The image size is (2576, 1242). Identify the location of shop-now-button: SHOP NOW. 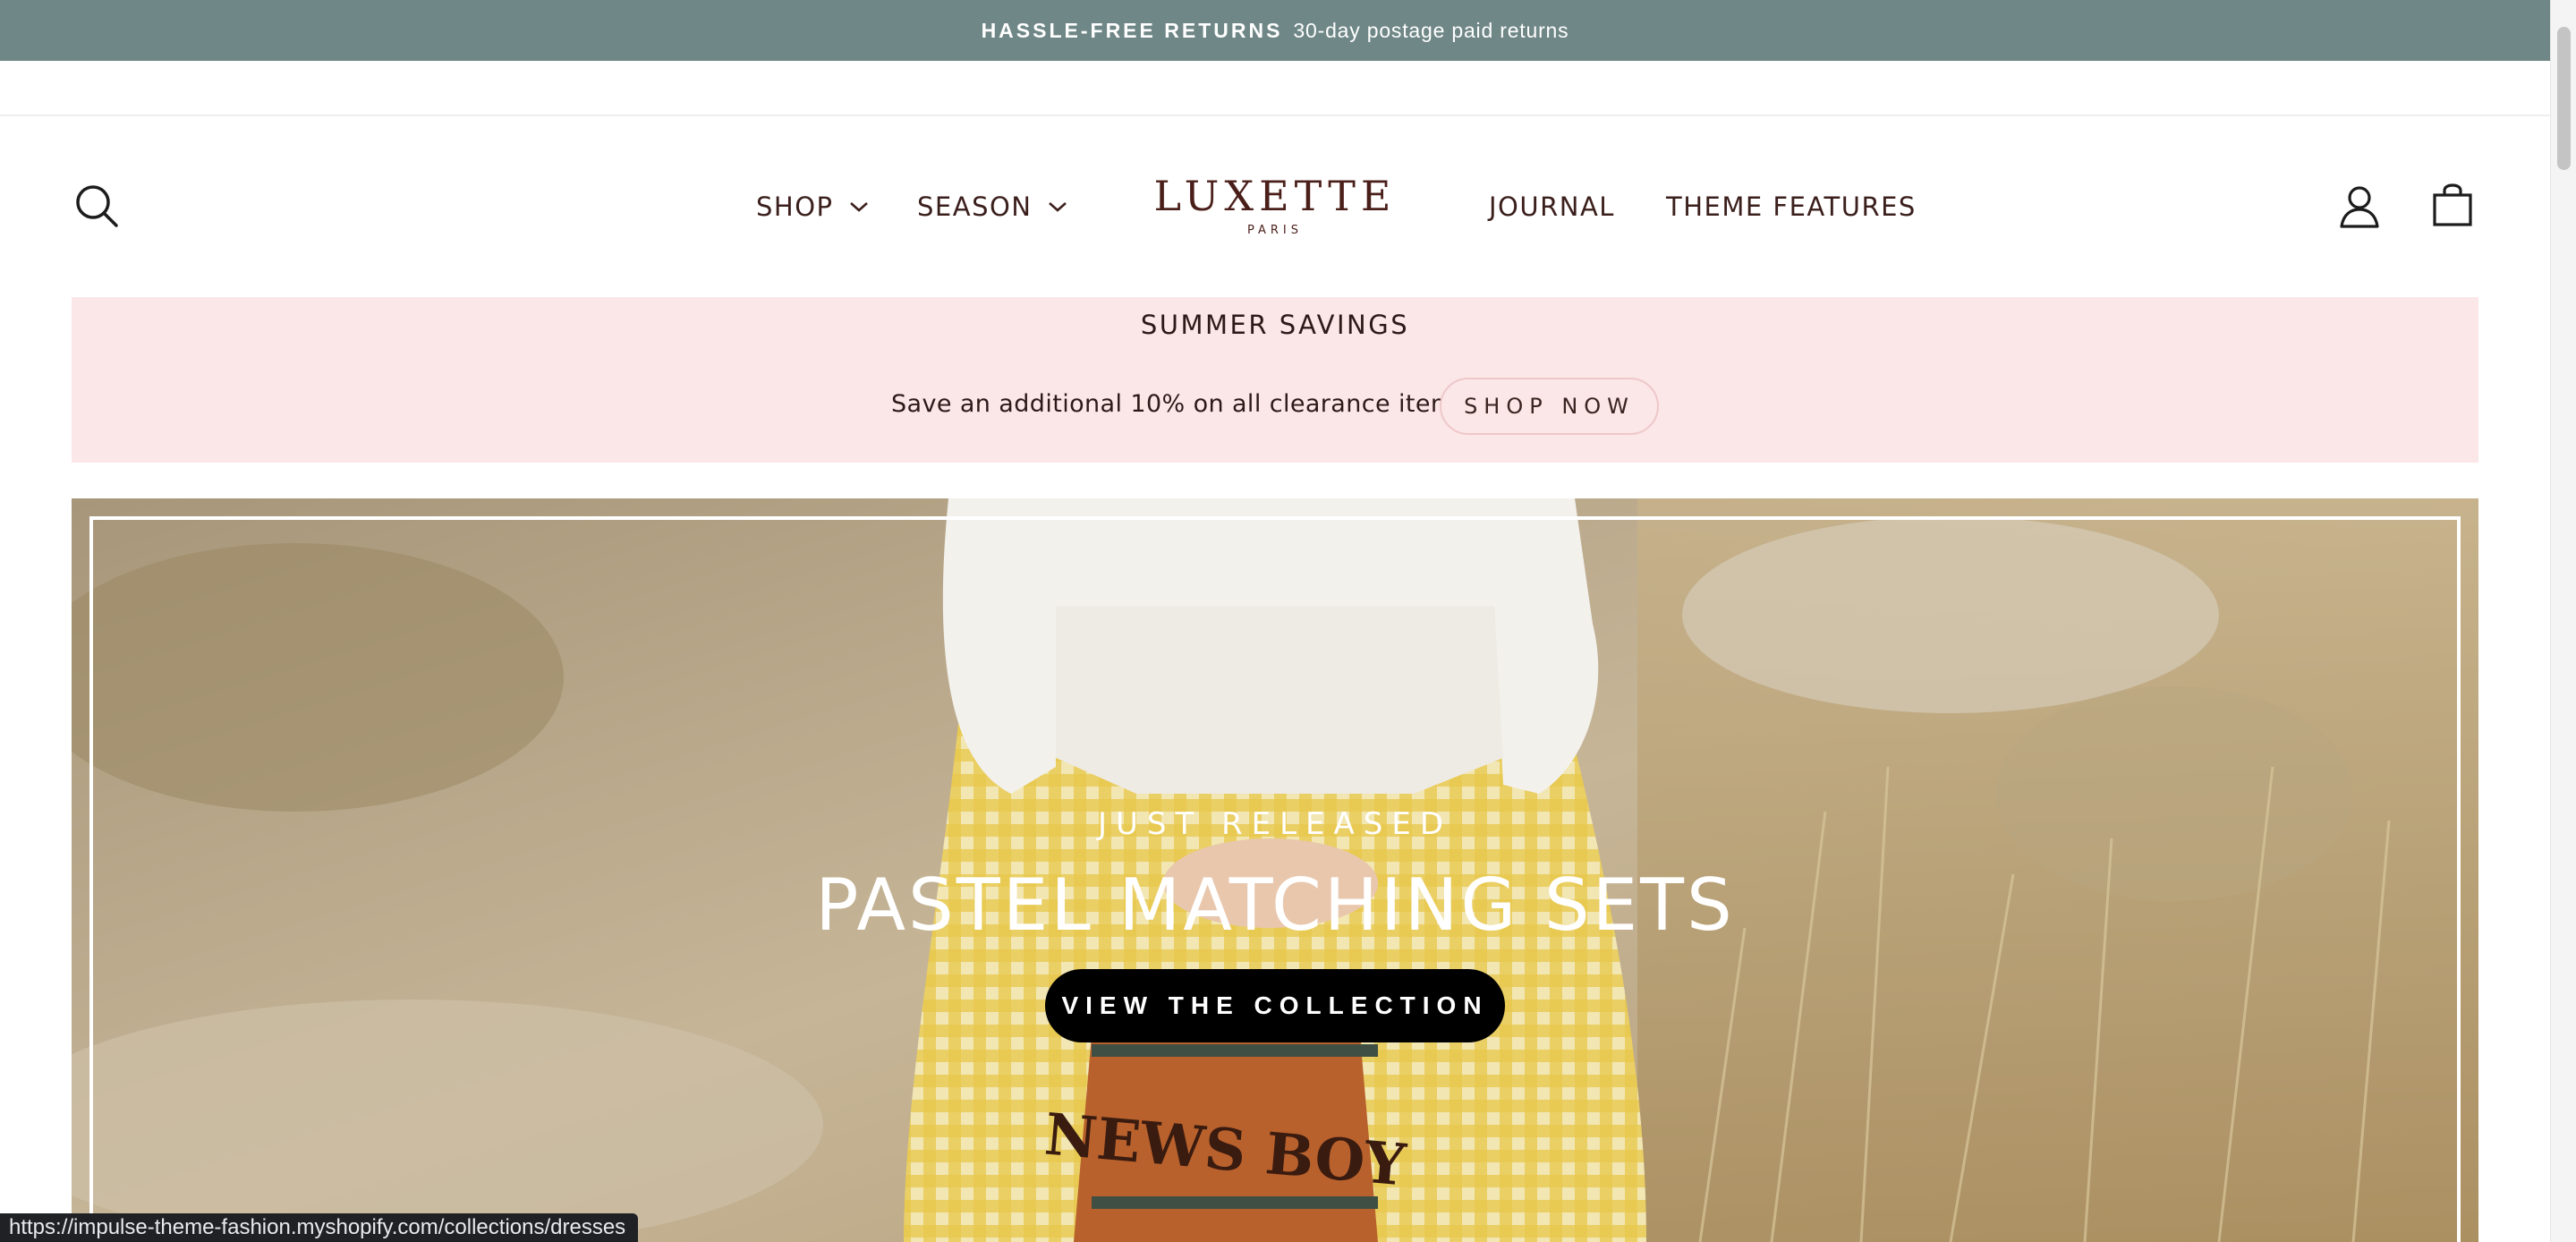
(1549, 407).